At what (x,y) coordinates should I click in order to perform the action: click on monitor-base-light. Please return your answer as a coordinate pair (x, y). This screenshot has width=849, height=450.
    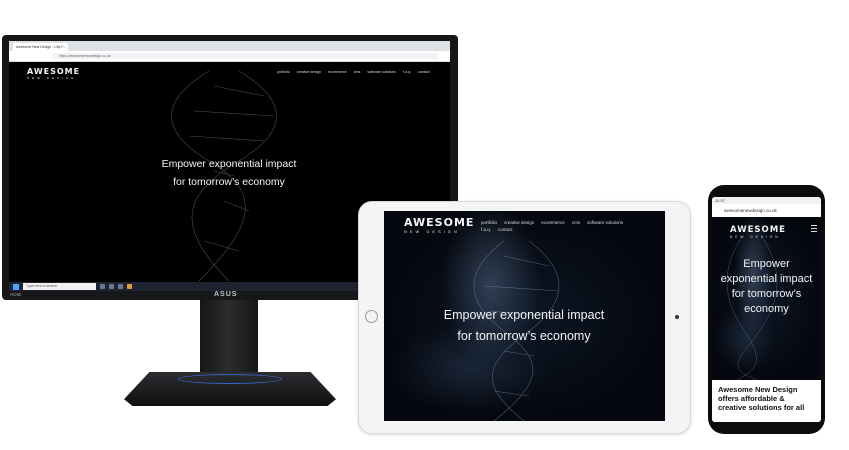
    Looking at the image, I should click on (230, 379).